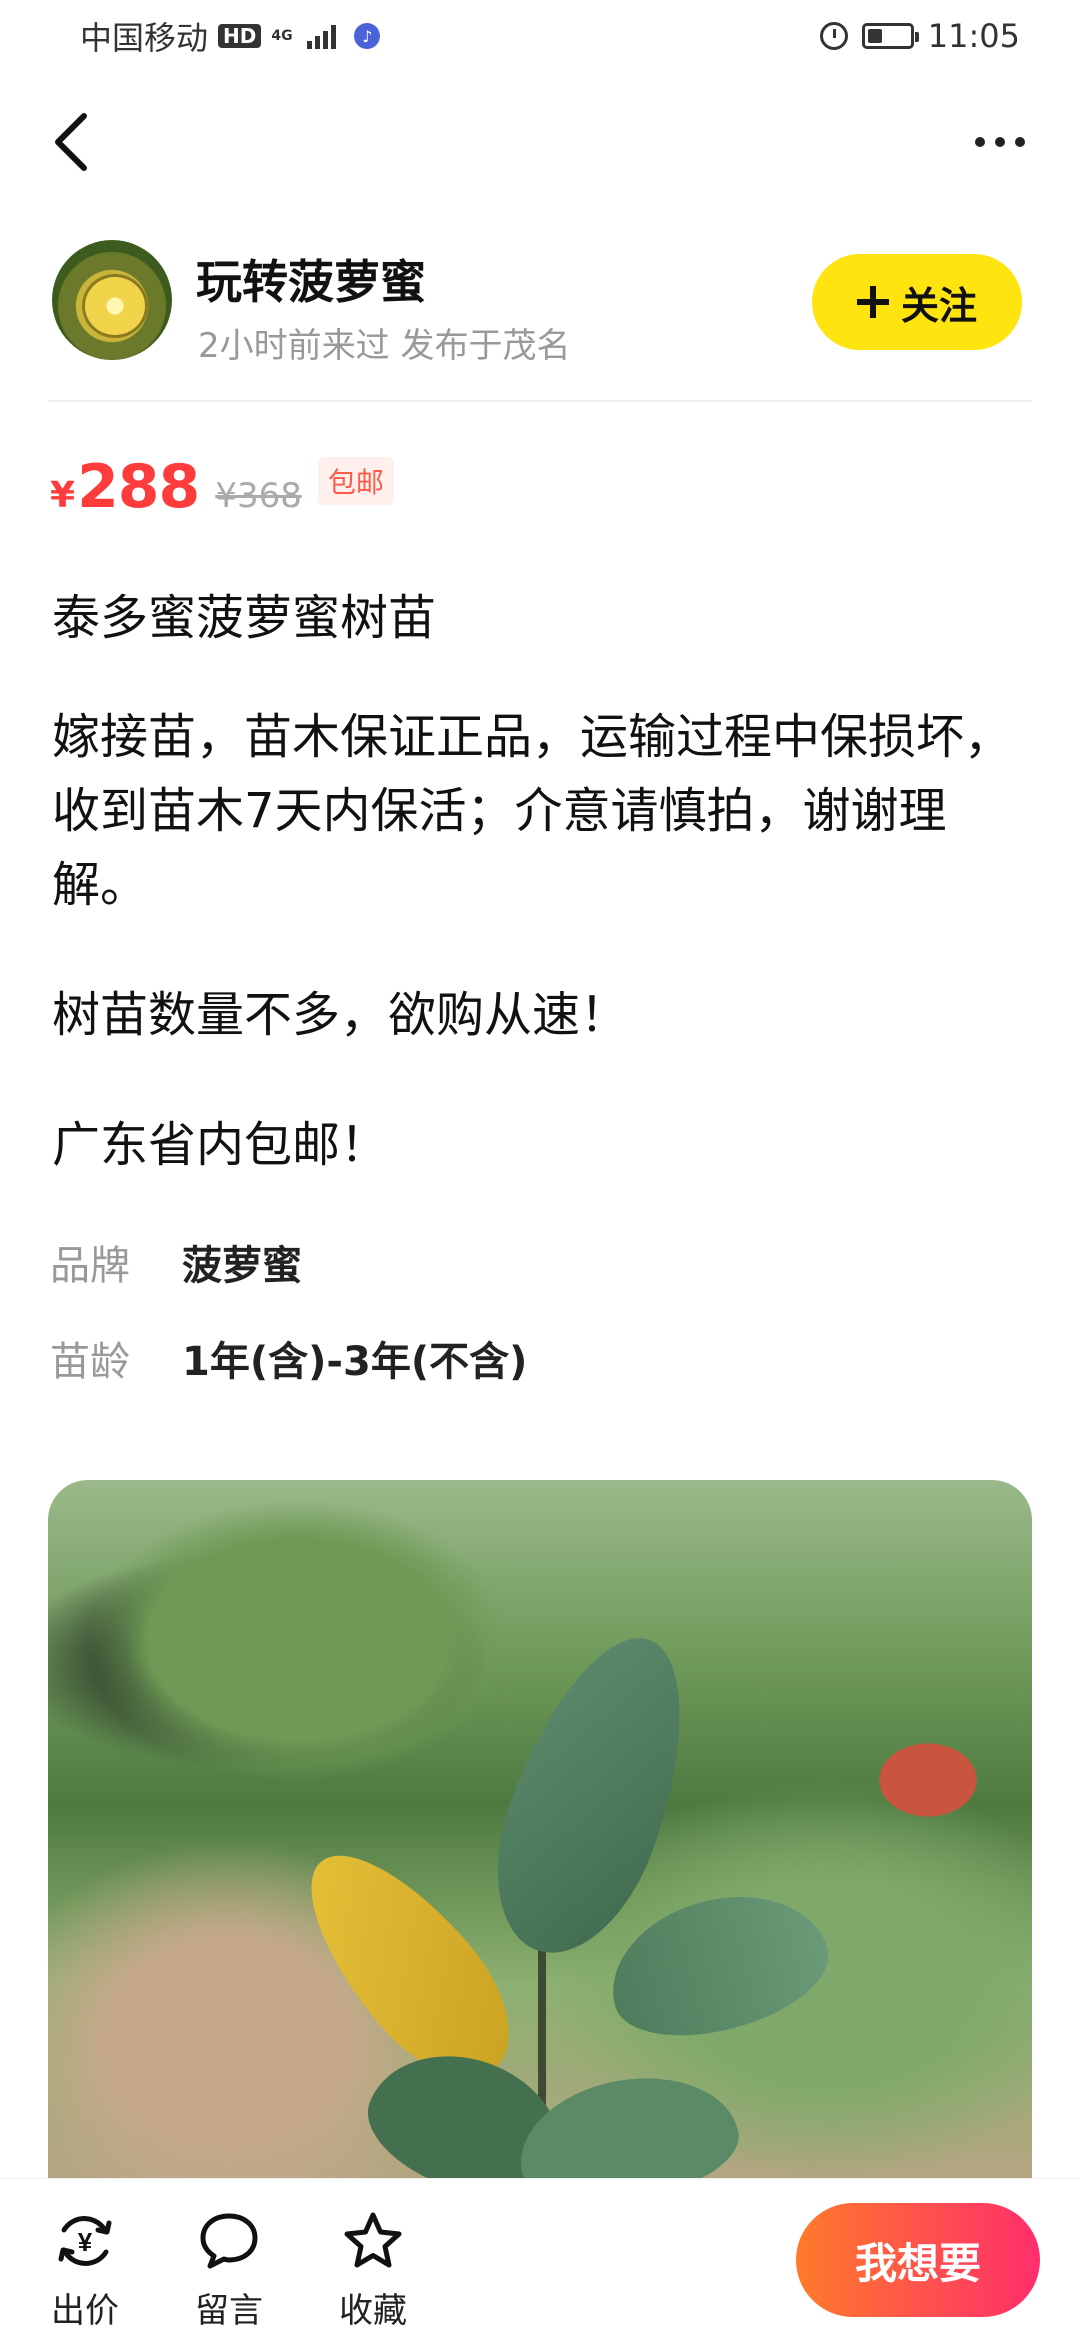  Describe the element at coordinates (63, 495) in the screenshot. I see `currency-symbol: ¥` at that location.